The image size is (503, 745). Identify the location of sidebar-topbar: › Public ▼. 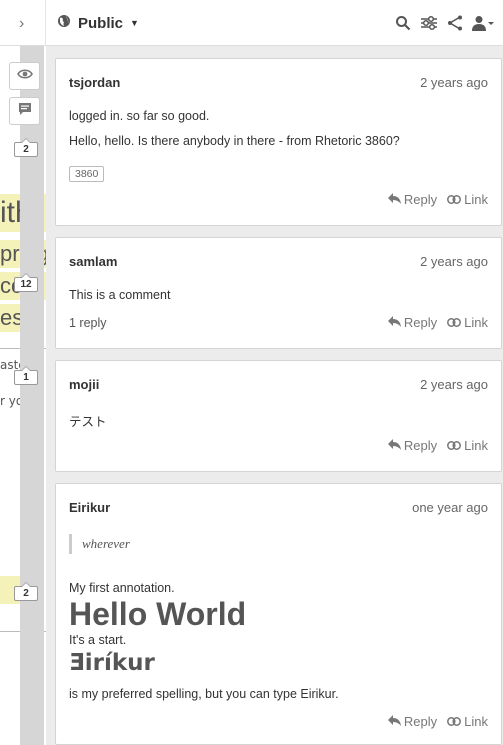
(251, 23).